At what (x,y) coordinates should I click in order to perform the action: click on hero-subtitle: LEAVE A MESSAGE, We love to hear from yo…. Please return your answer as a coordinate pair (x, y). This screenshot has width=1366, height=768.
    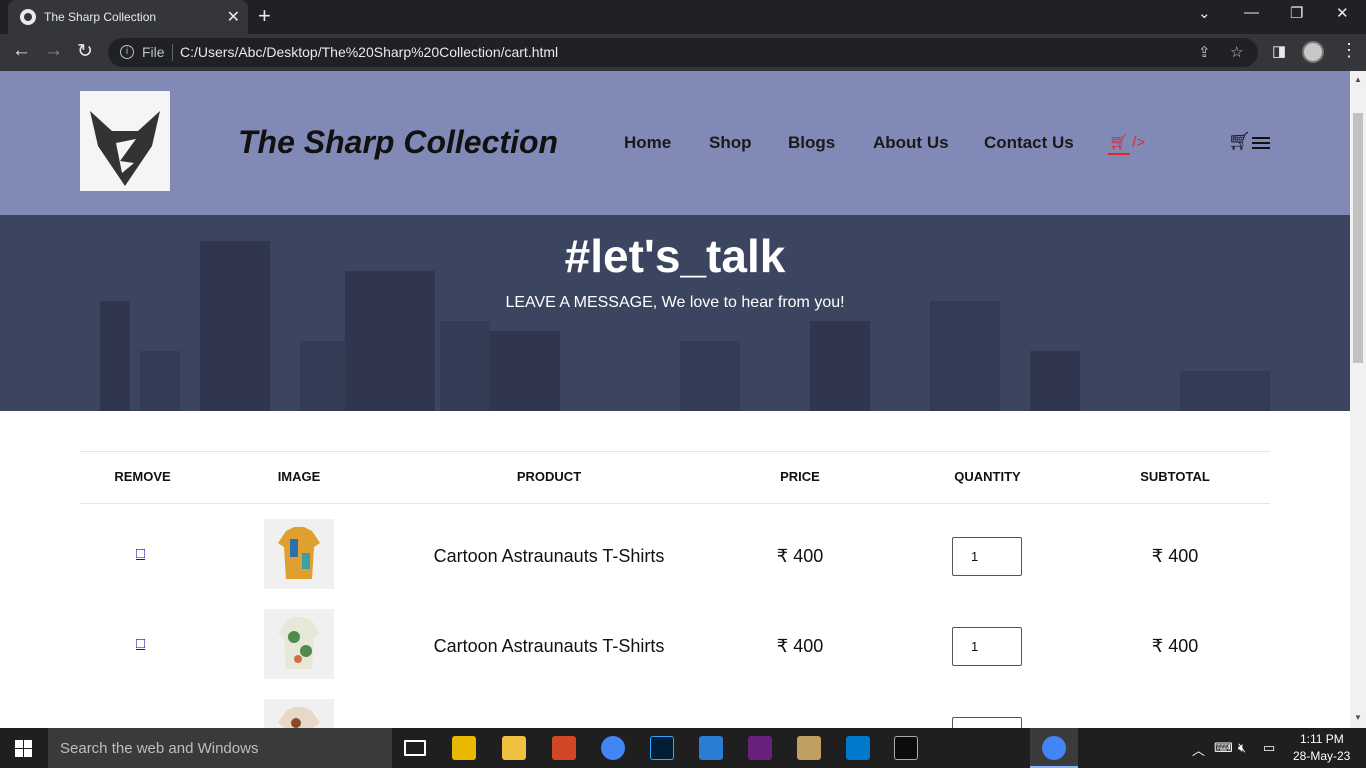
    Looking at the image, I should click on (675, 302).